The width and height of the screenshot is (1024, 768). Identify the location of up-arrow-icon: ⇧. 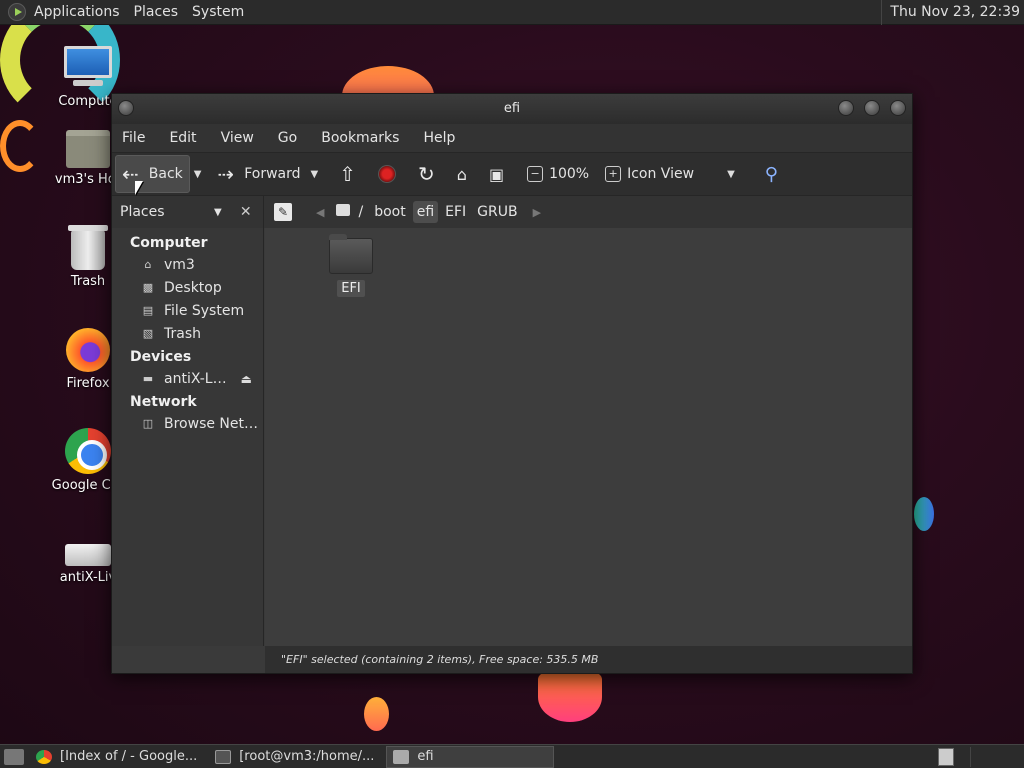
(347, 174).